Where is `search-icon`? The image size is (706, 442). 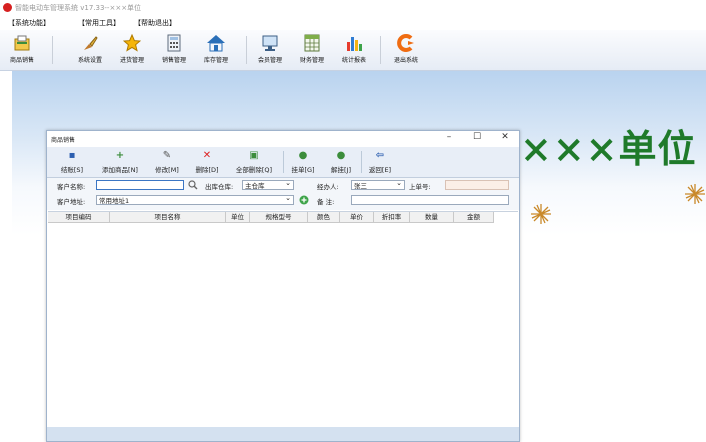 search-icon is located at coordinates (193, 185).